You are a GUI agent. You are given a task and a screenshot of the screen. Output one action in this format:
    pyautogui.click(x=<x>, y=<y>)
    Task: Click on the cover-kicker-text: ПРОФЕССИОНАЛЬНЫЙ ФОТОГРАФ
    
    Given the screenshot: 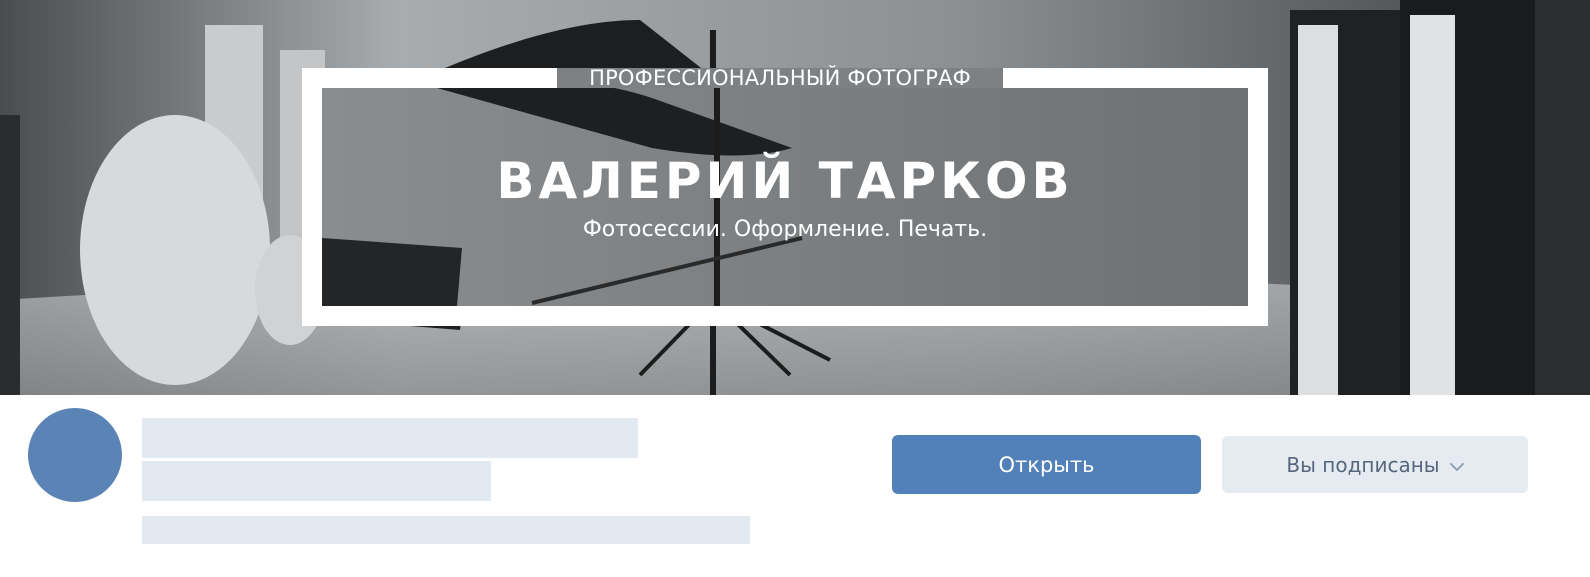 What is the action you would take?
    pyautogui.click(x=780, y=78)
    